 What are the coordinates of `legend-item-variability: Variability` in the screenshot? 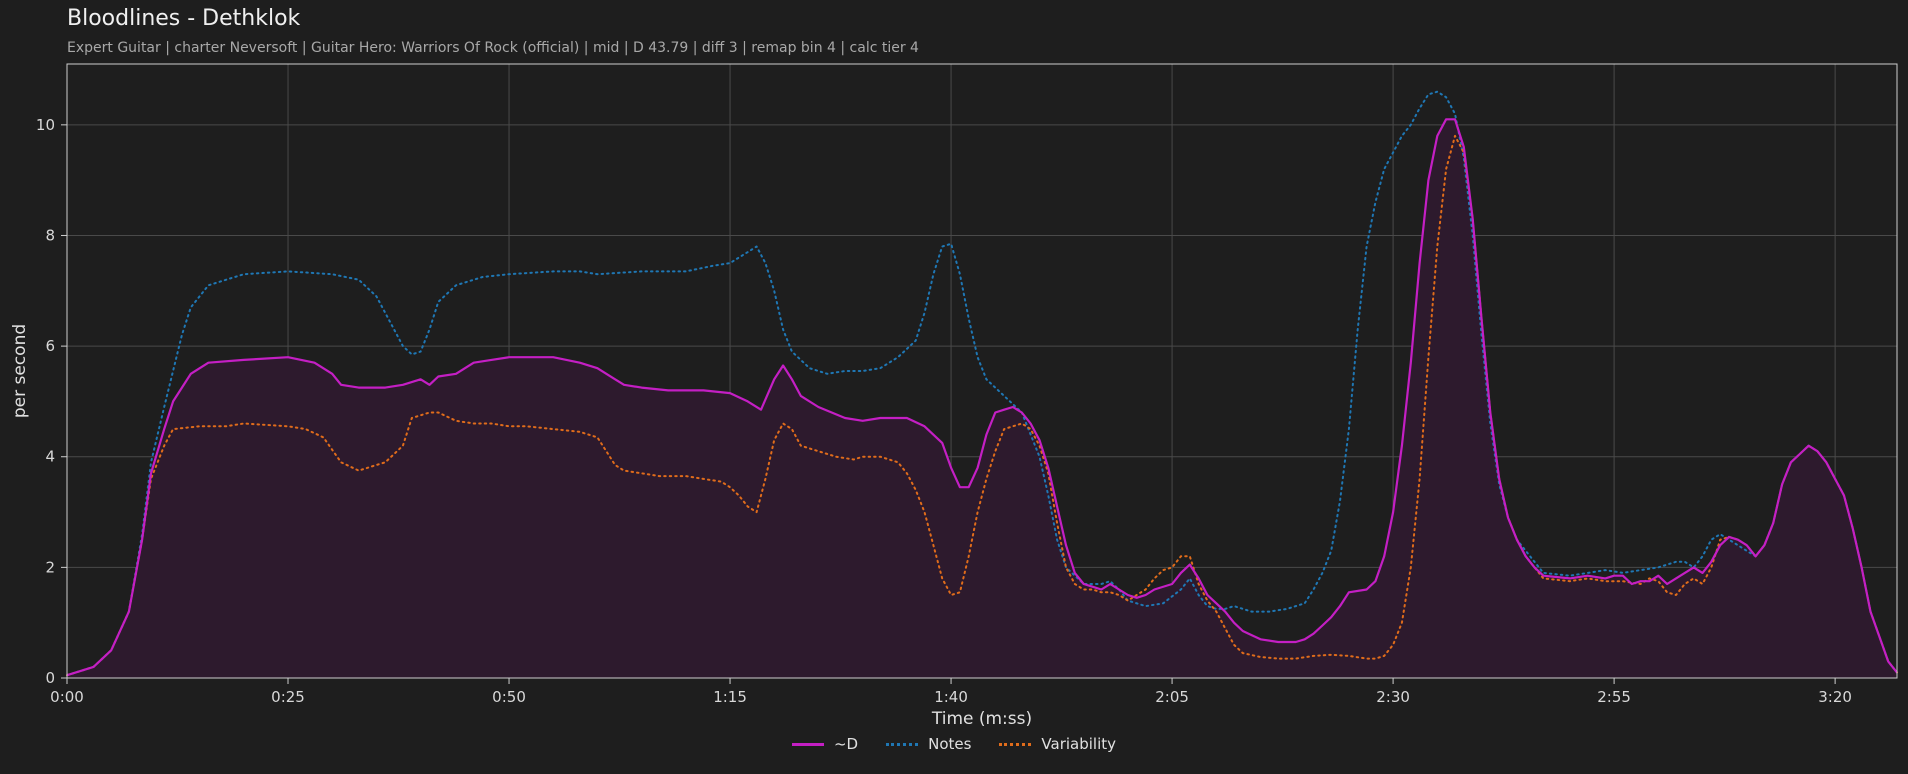 It's located at (1057, 744).